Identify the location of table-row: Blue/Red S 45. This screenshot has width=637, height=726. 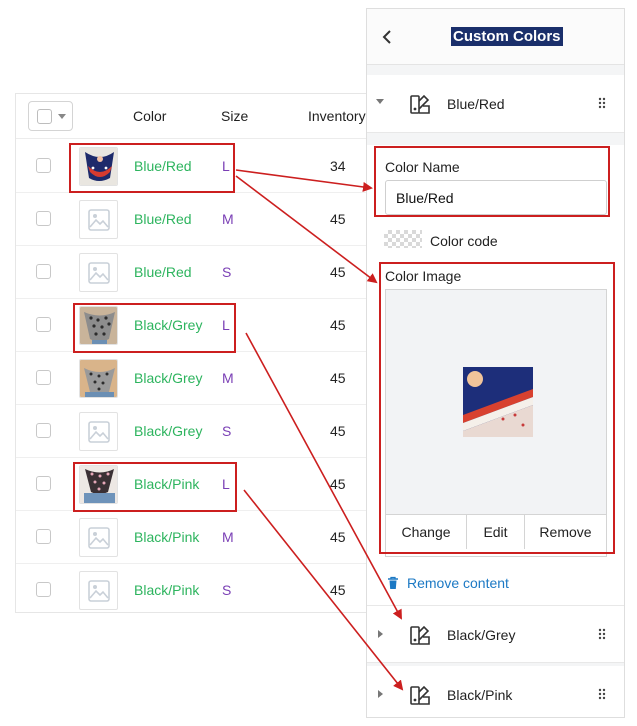
(193, 272).